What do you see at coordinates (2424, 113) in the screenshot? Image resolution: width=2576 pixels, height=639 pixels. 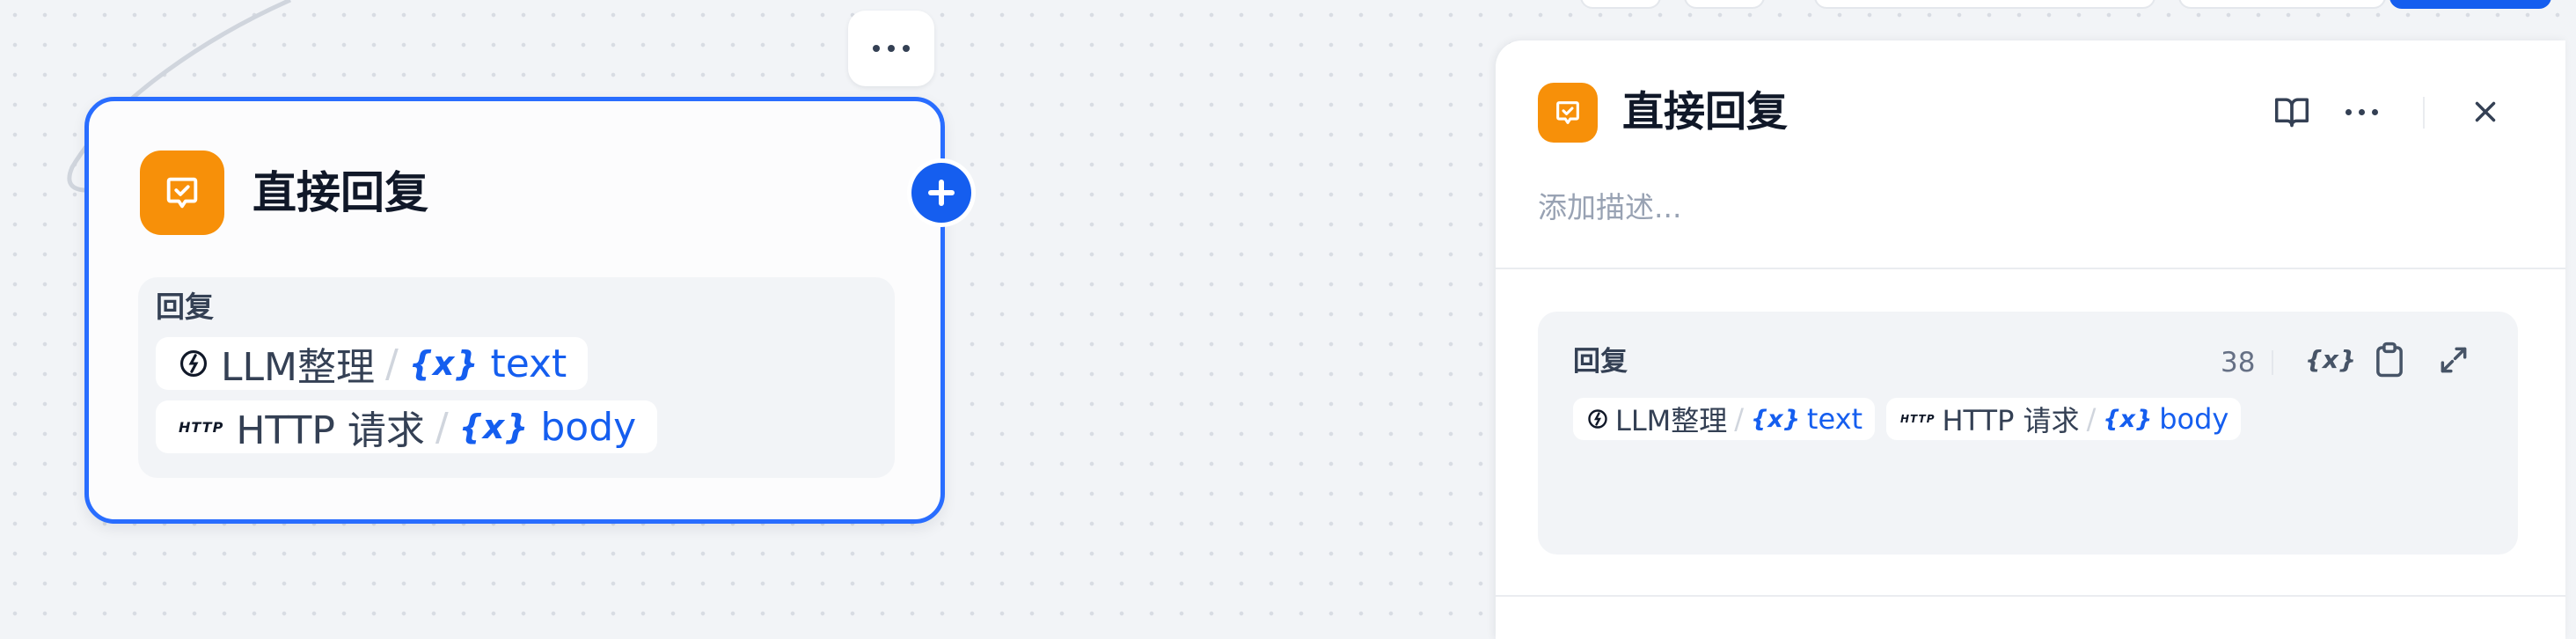 I see `header-divider` at bounding box center [2424, 113].